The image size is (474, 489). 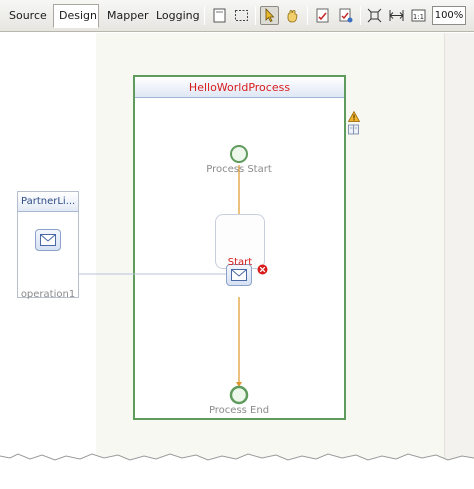 What do you see at coordinates (239, 154) in the screenshot?
I see `process-start-node` at bounding box center [239, 154].